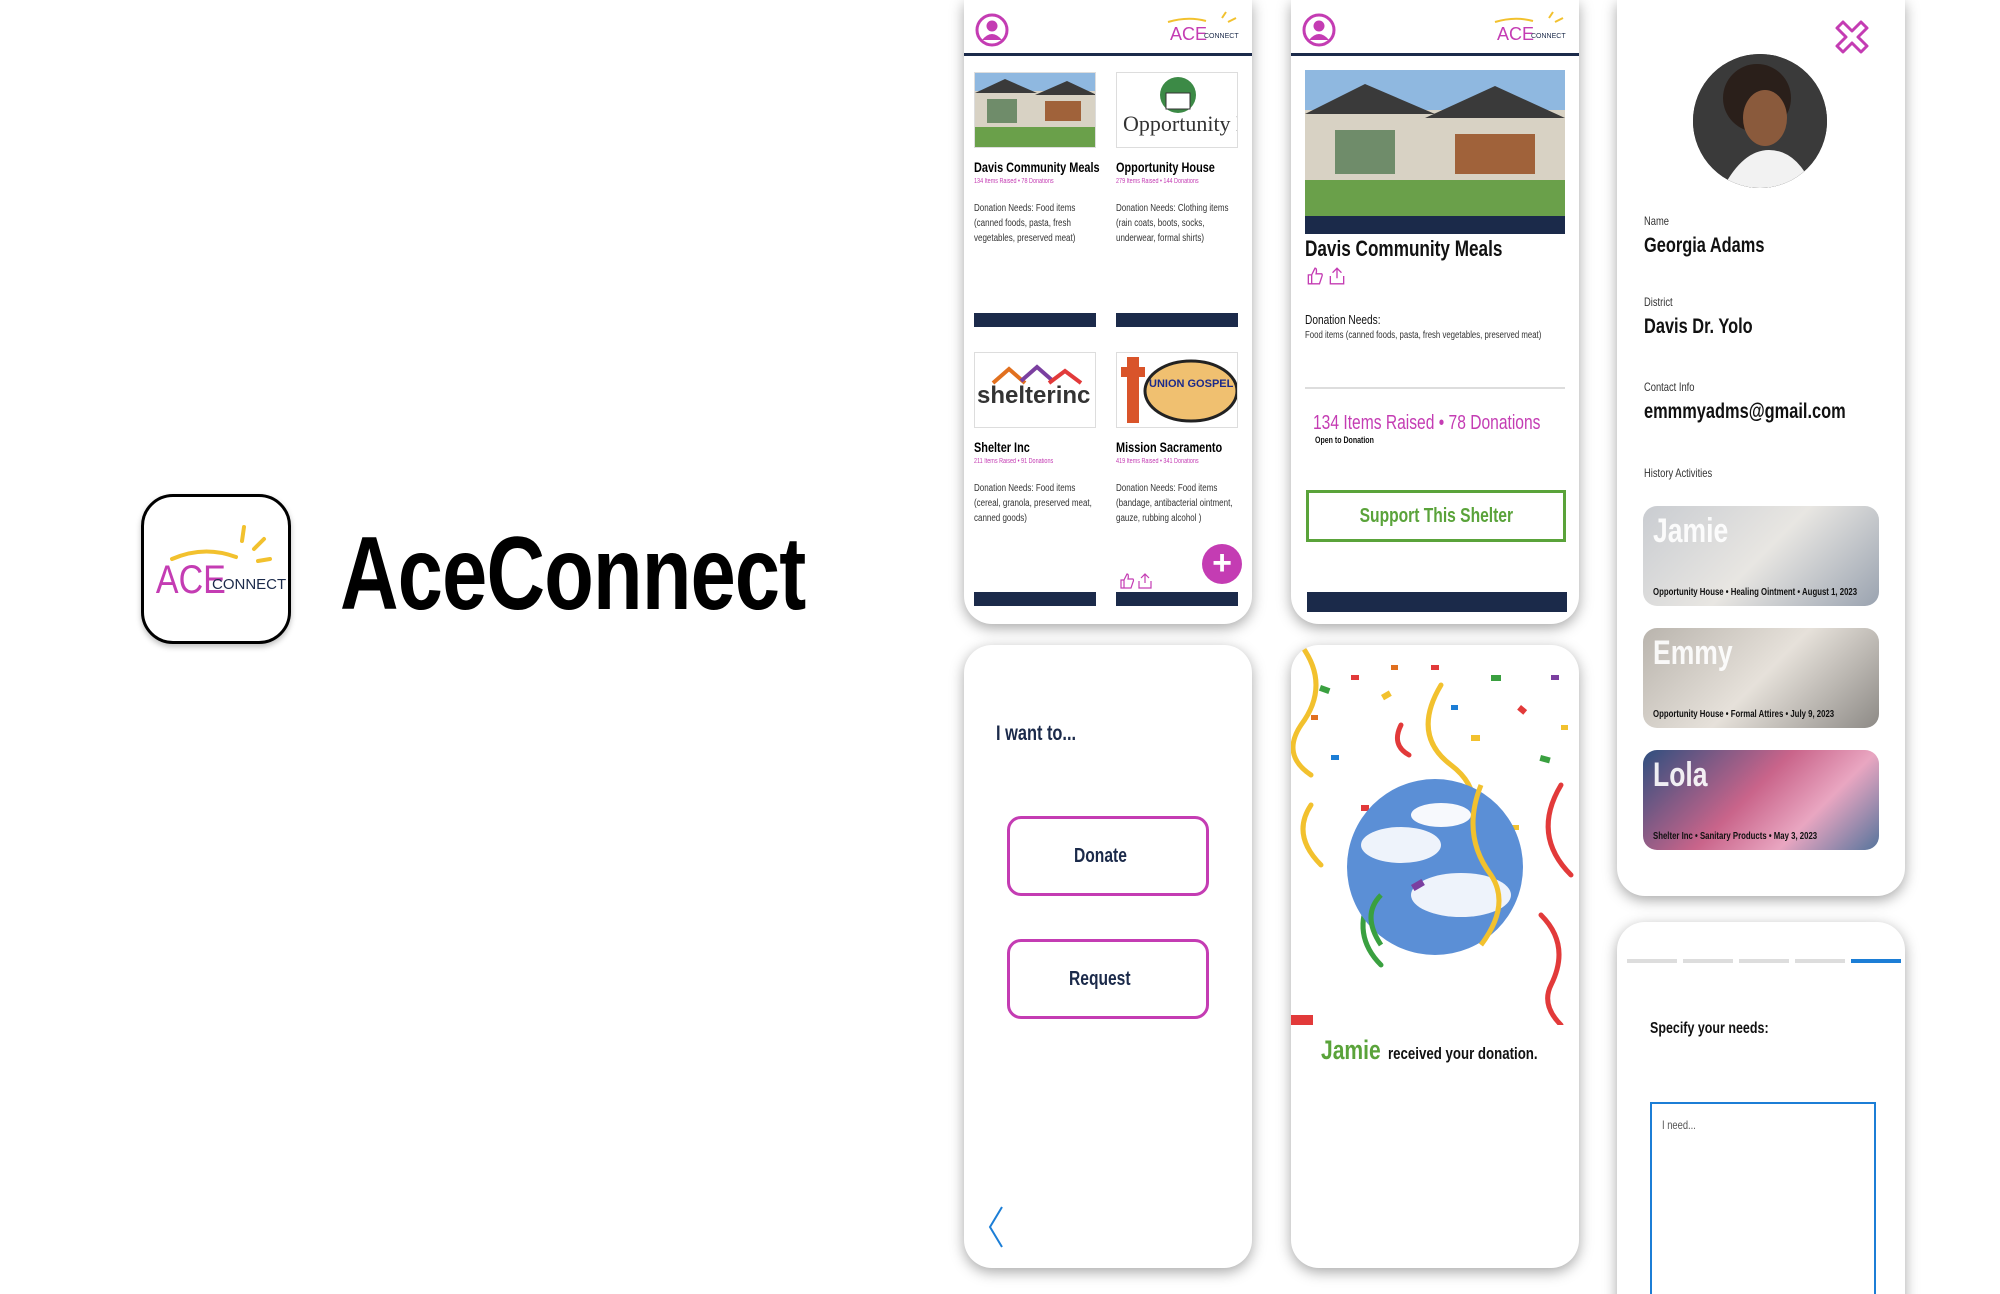  I want to click on raised-stats: 134 Items Raised • 78 Donations, so click(1427, 423).